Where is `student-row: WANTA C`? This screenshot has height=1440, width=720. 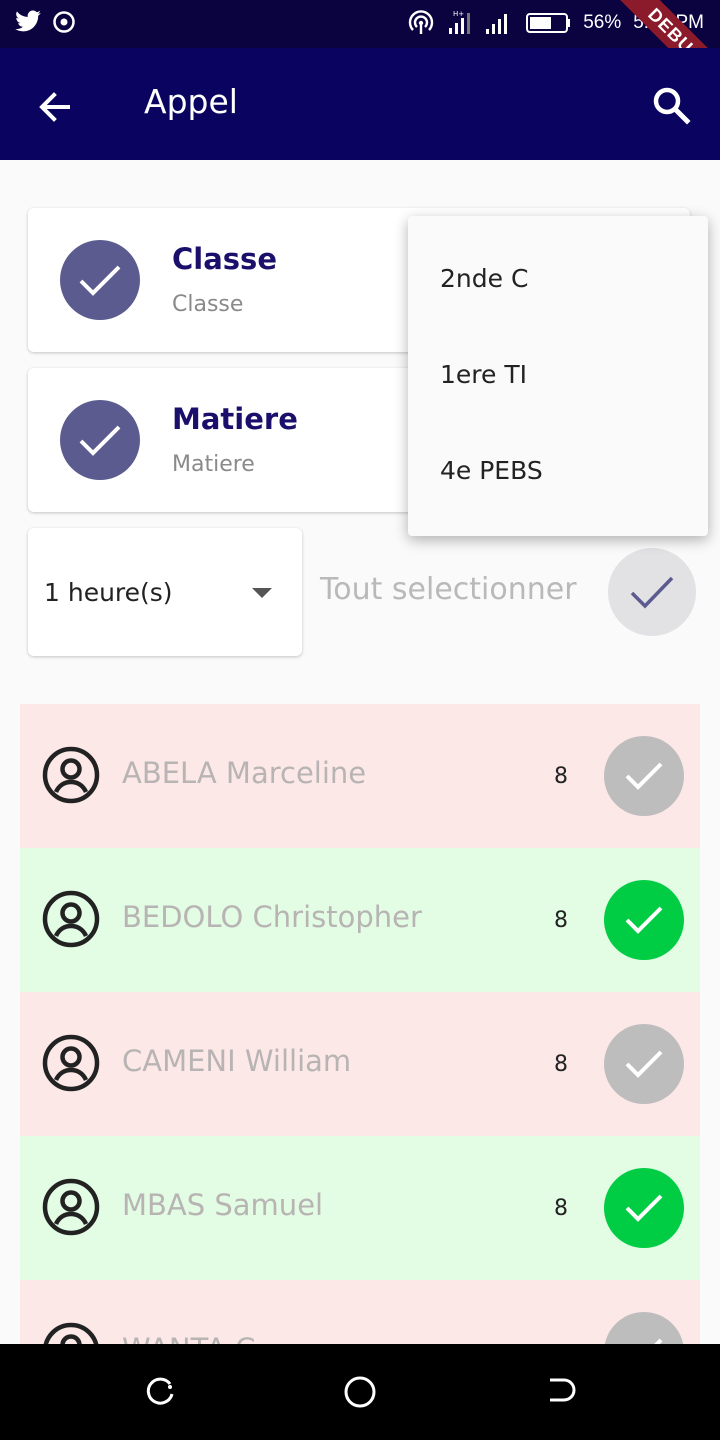 student-row: WANTA C is located at coordinates (360, 1312).